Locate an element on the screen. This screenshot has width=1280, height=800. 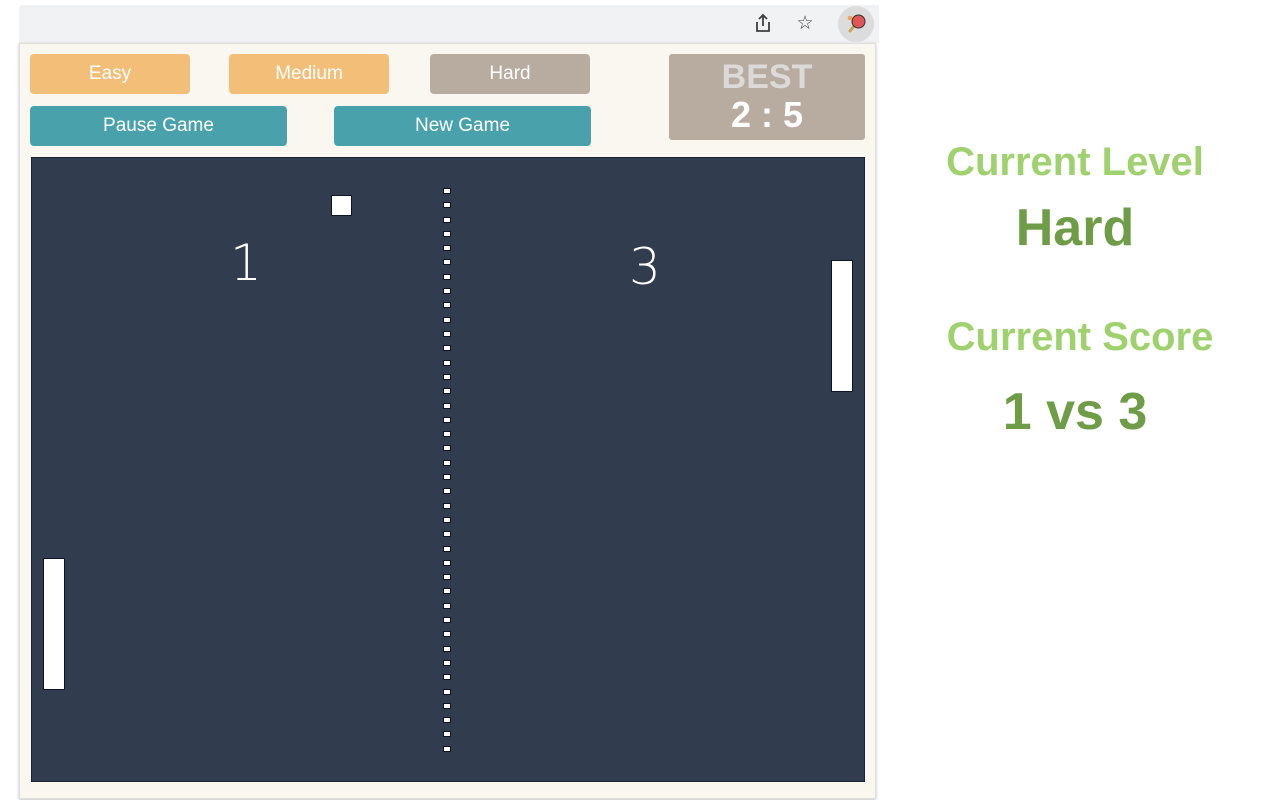
hard-level-button: Hard is located at coordinates (510, 74).